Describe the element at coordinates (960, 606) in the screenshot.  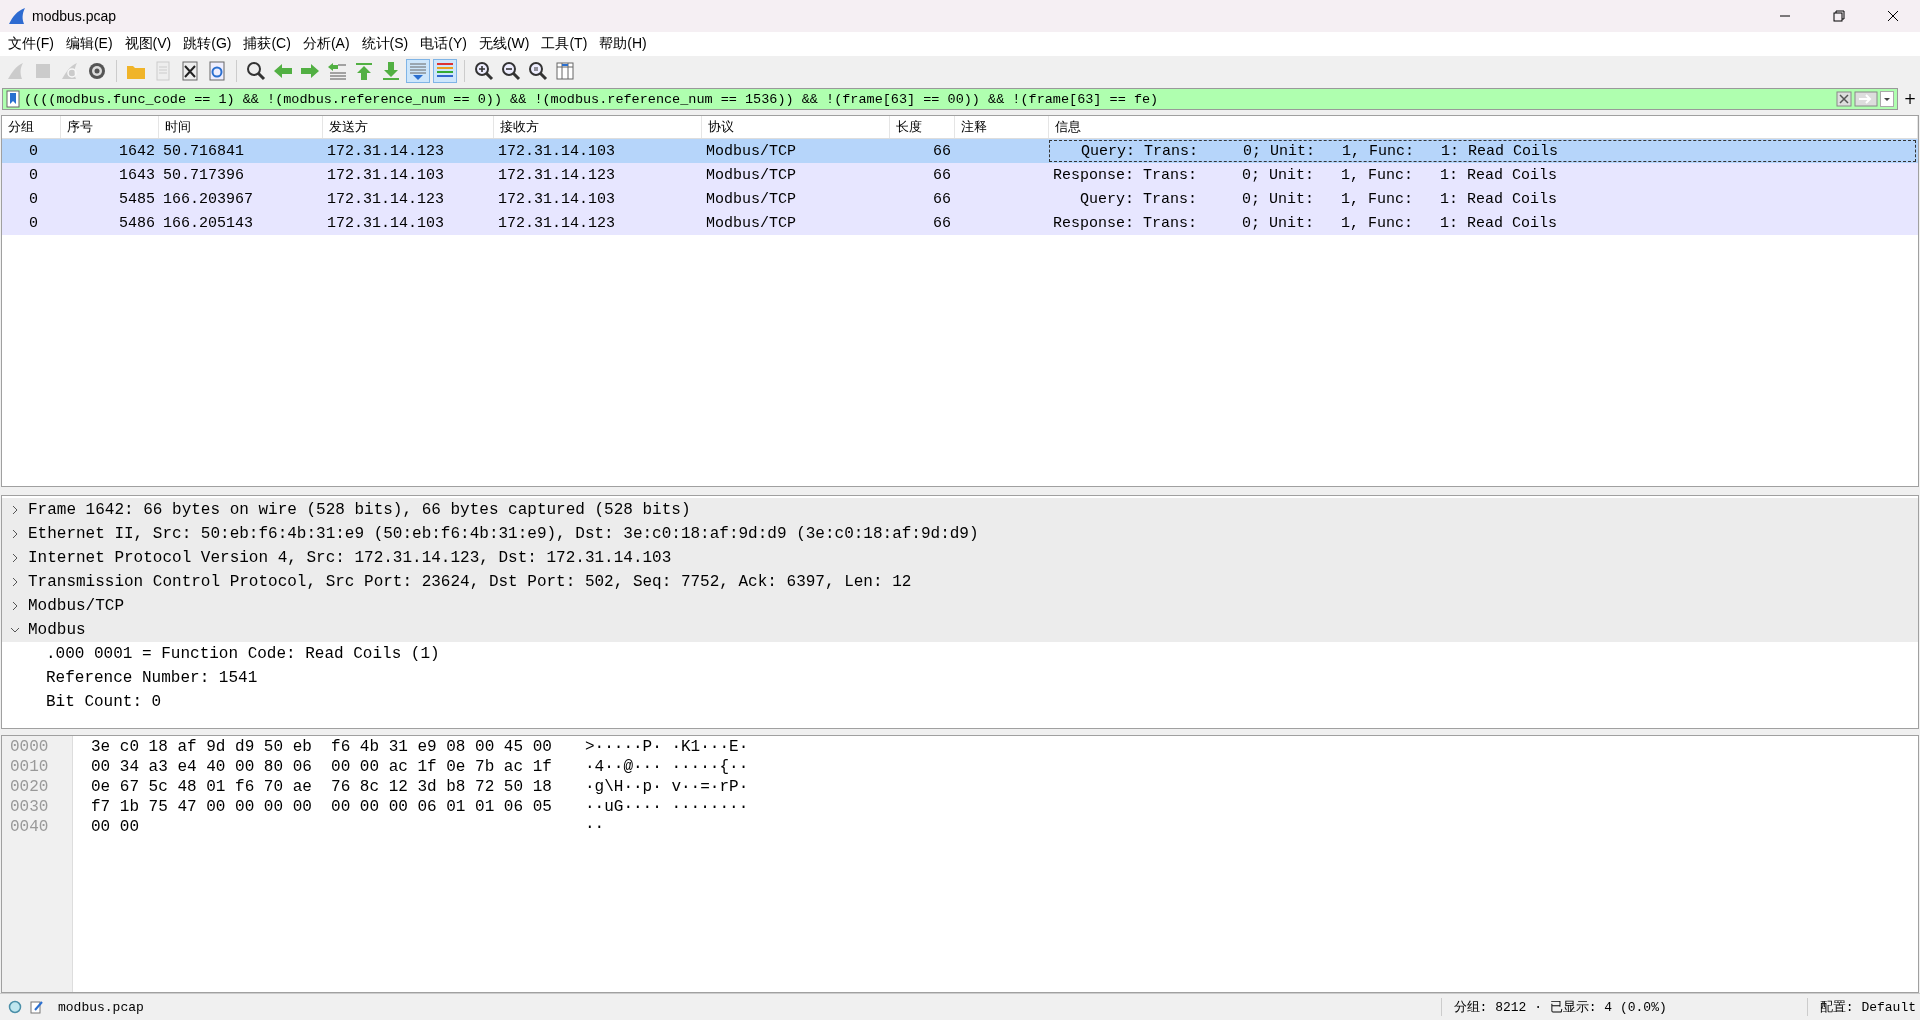
I see `tree-item: Modbus/TCP` at that location.